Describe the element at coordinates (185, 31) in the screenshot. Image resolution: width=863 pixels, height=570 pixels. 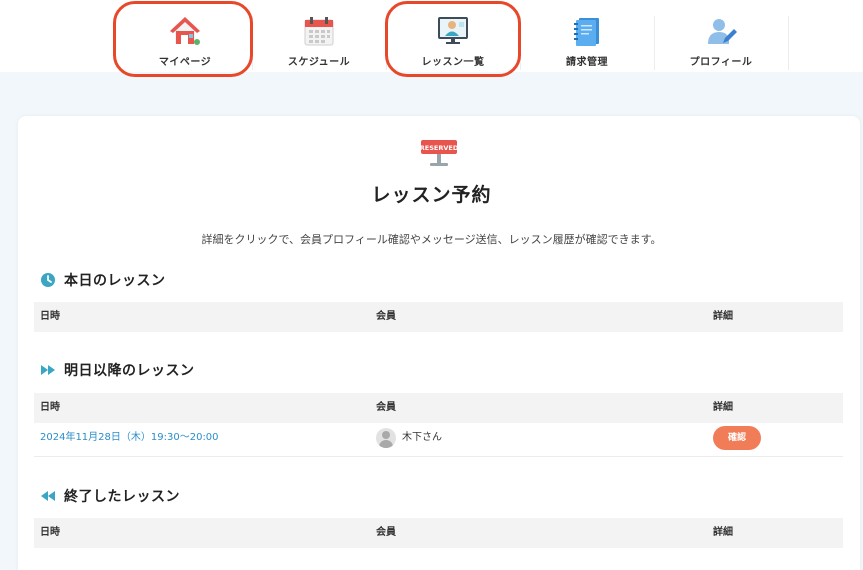
I see `house-icon` at that location.